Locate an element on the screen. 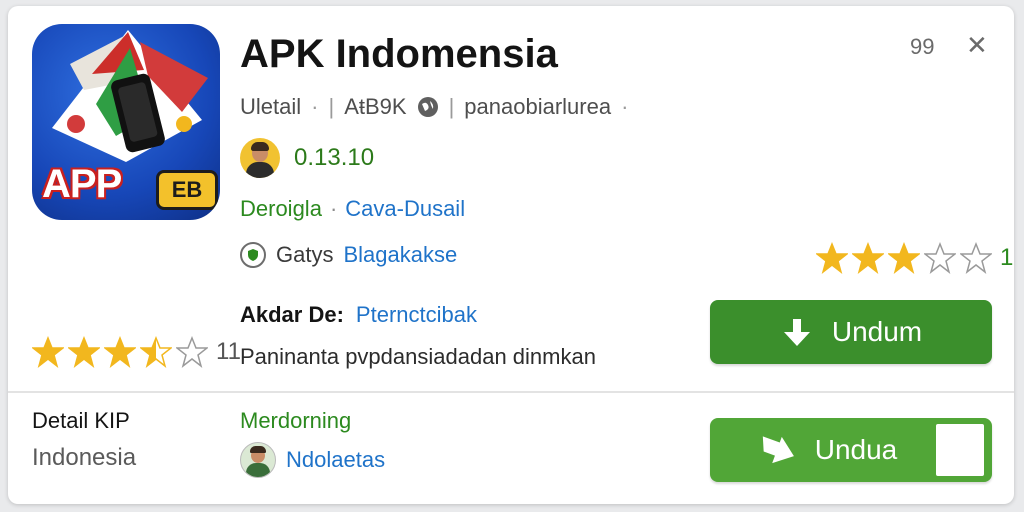 The image size is (1024, 512). download-button-label: Undum is located at coordinates (877, 331).